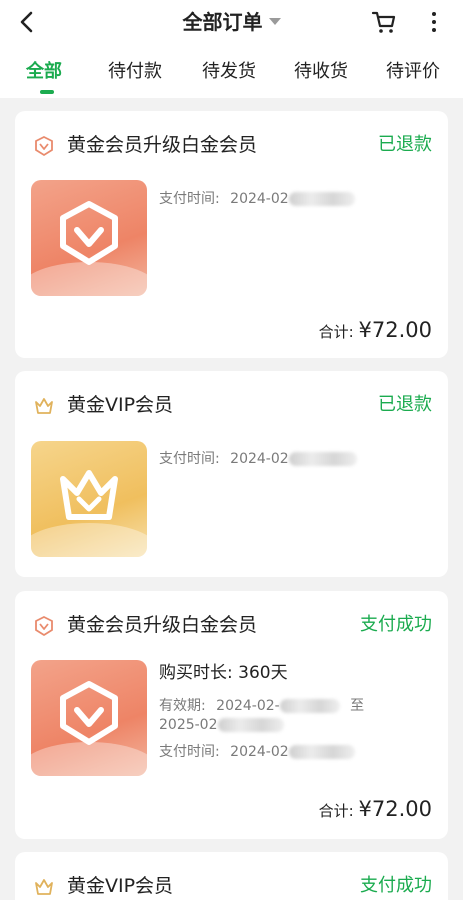 Image resolution: width=463 pixels, height=900 pixels. What do you see at coordinates (182, 706) in the screenshot?
I see `validity-label: 有效期:` at bounding box center [182, 706].